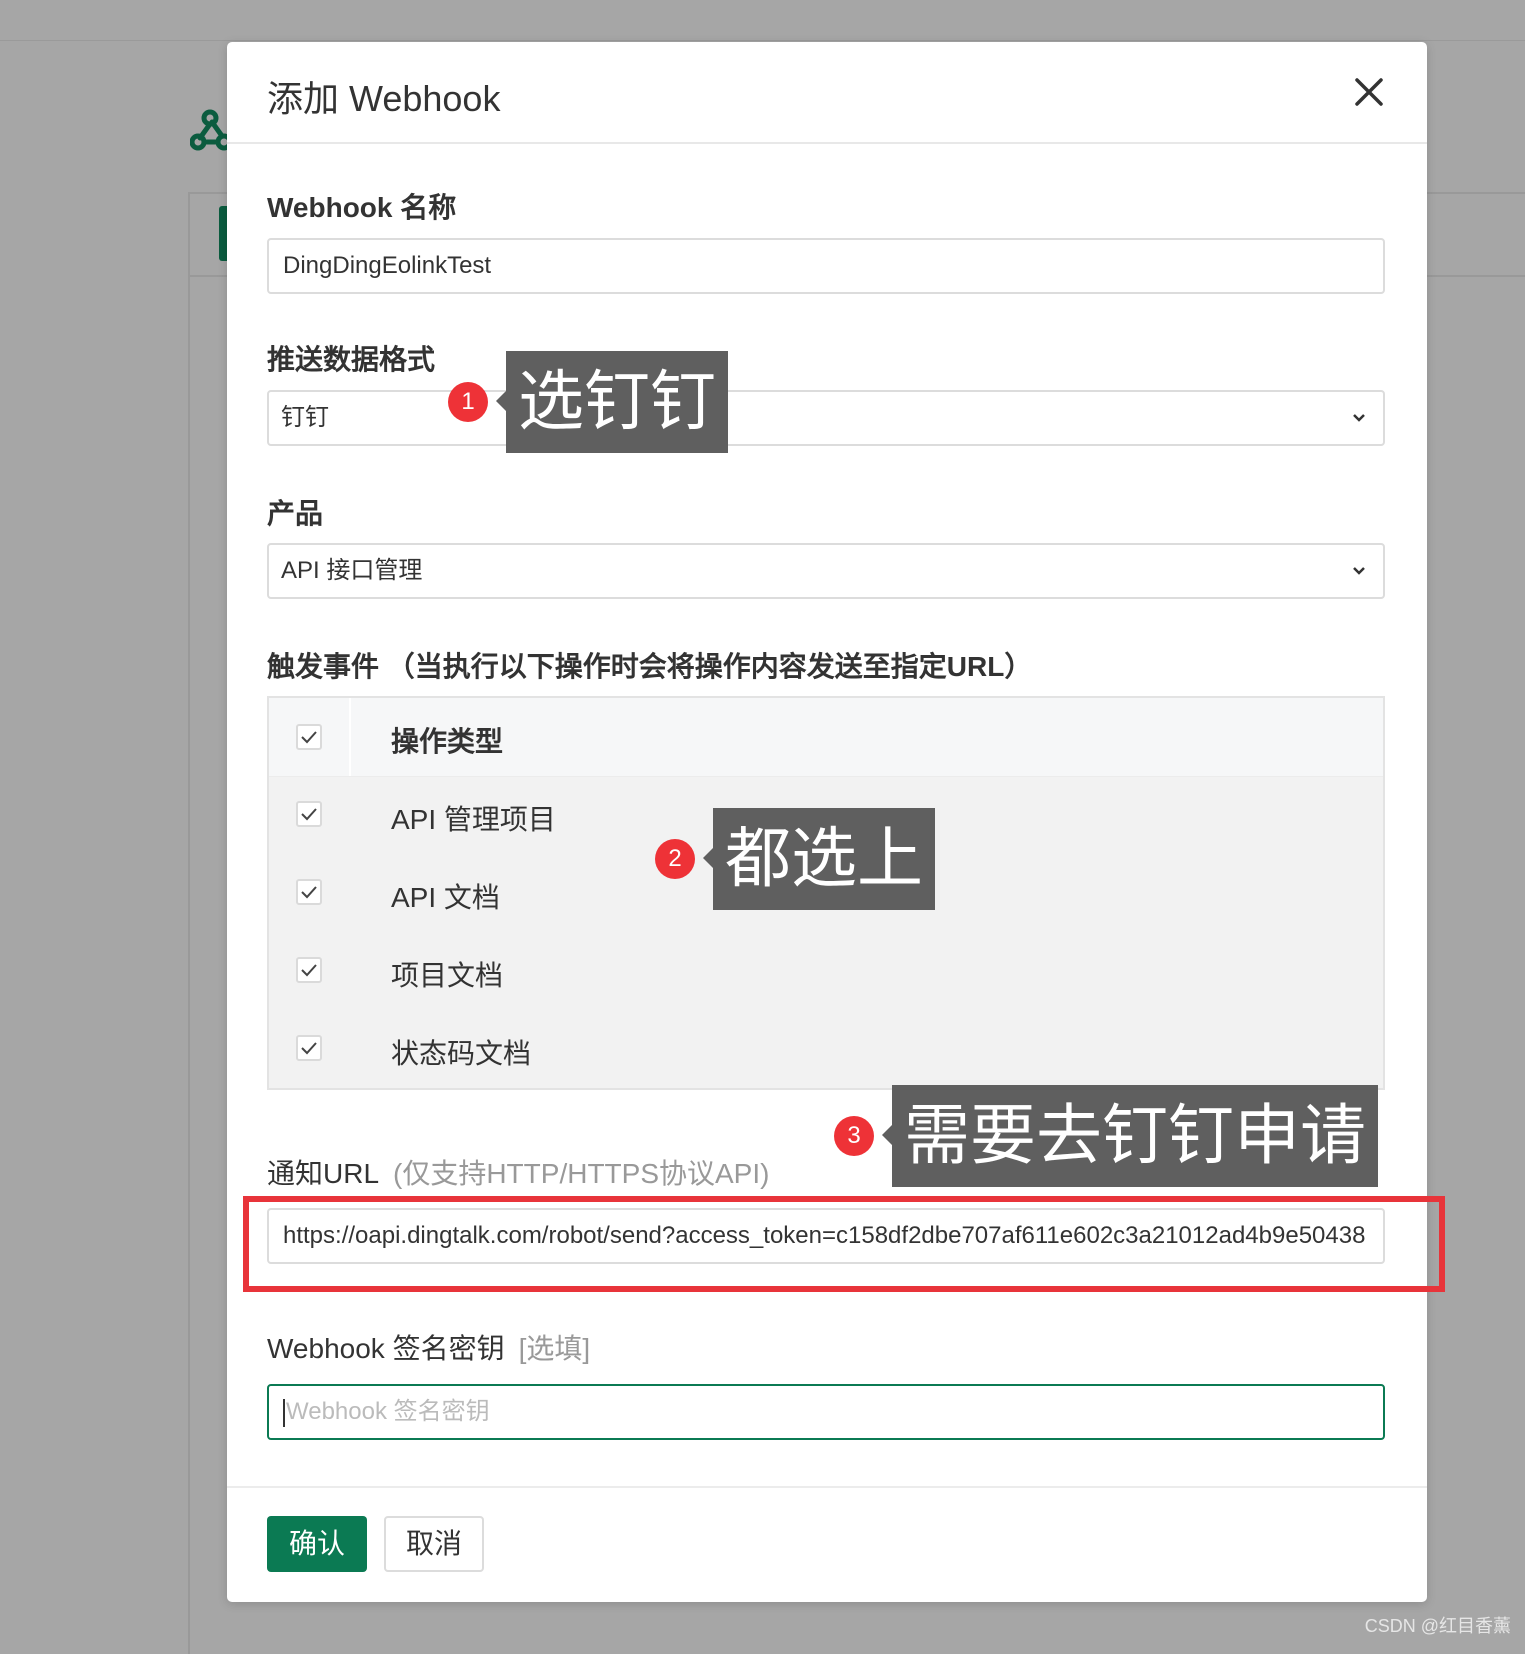 Image resolution: width=1525 pixels, height=1654 pixels. Describe the element at coordinates (388, 1411) in the screenshot. I see `signing-secret-placeholder: Webhook 签名密钥` at that location.